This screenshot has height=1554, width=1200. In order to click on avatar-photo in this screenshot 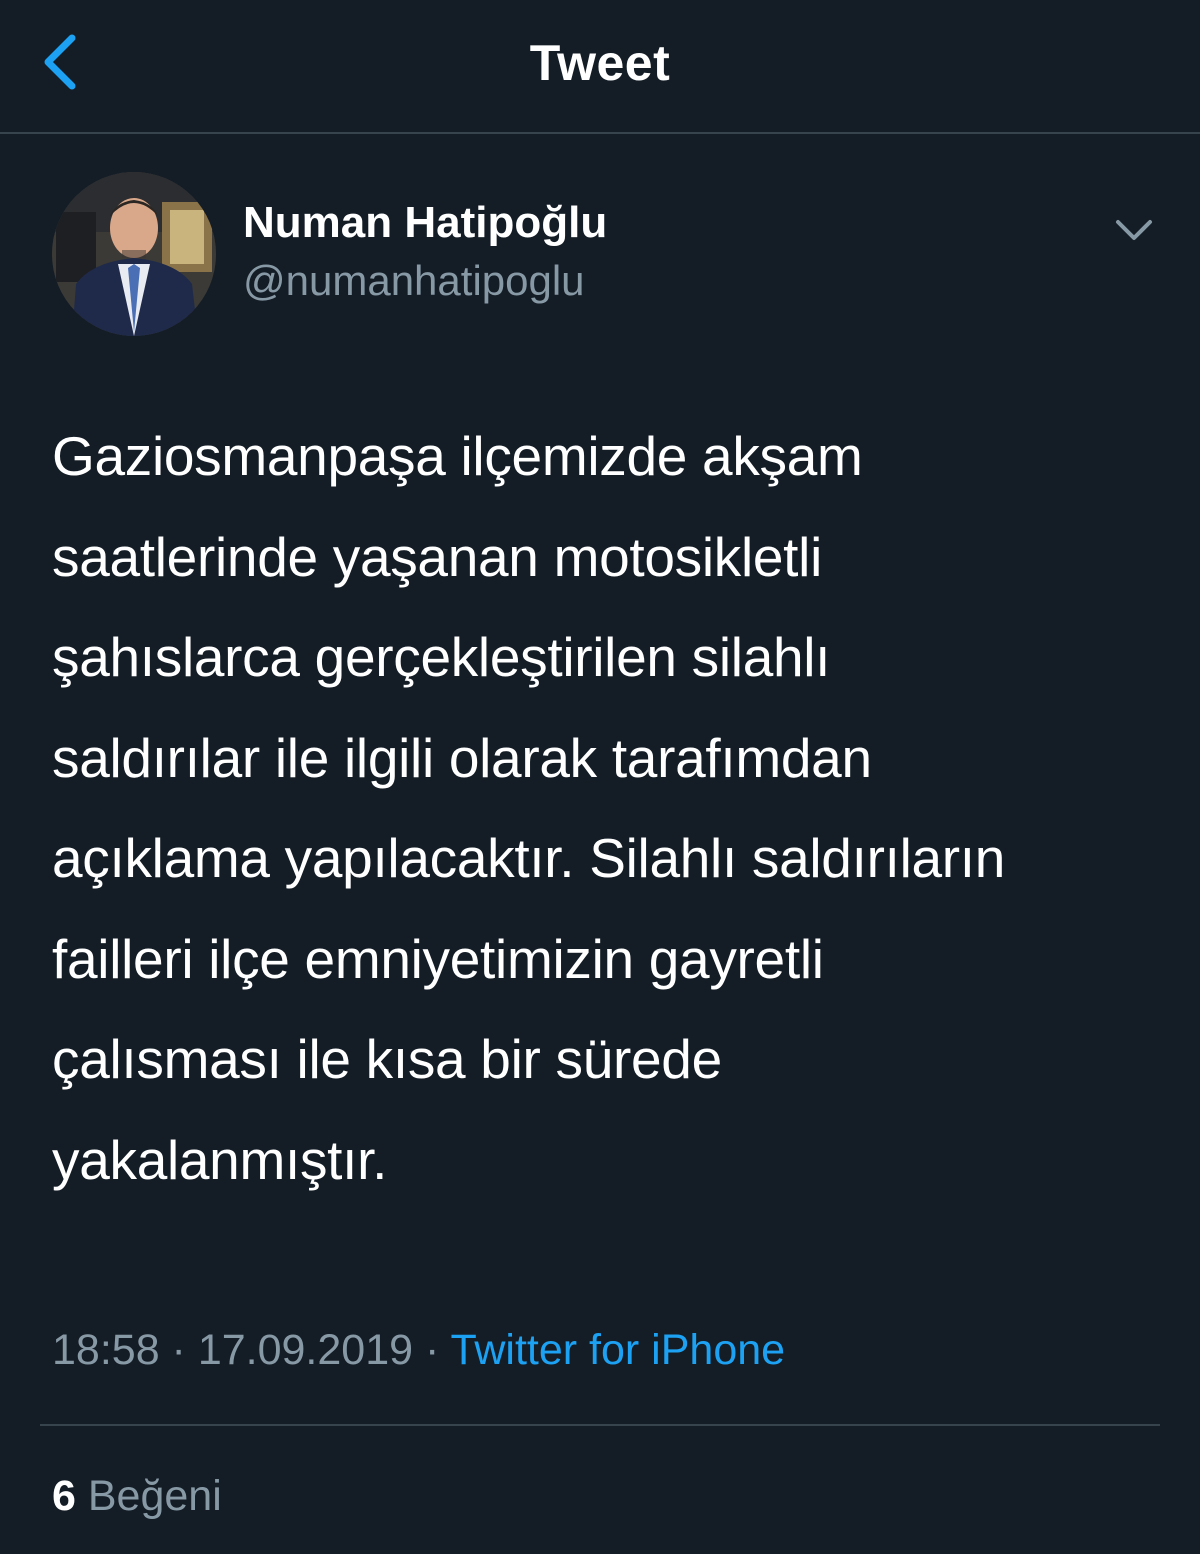, I will do `click(134, 254)`.